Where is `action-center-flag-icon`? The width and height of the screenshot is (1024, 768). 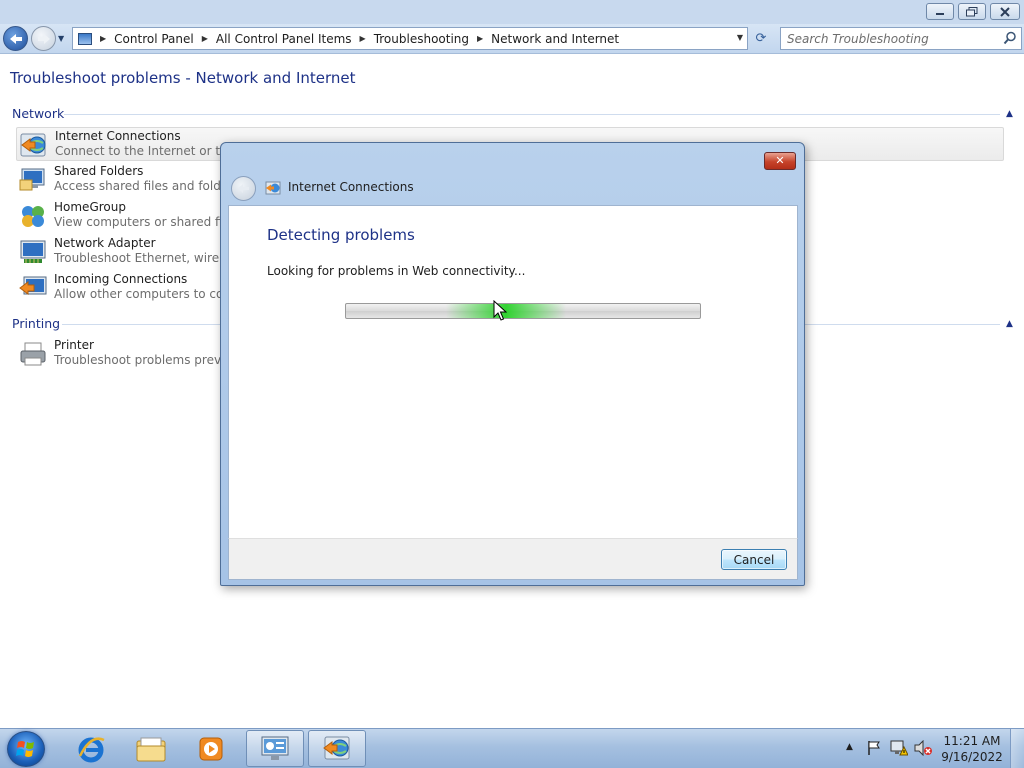
action-center-flag-icon is located at coordinates (874, 748).